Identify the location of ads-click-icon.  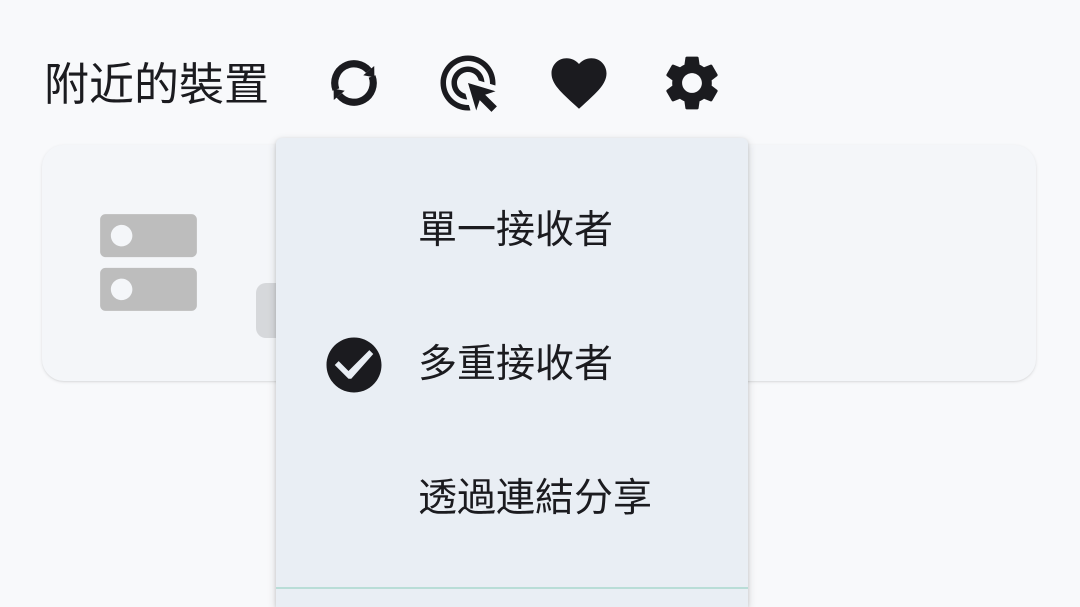
(468, 83).